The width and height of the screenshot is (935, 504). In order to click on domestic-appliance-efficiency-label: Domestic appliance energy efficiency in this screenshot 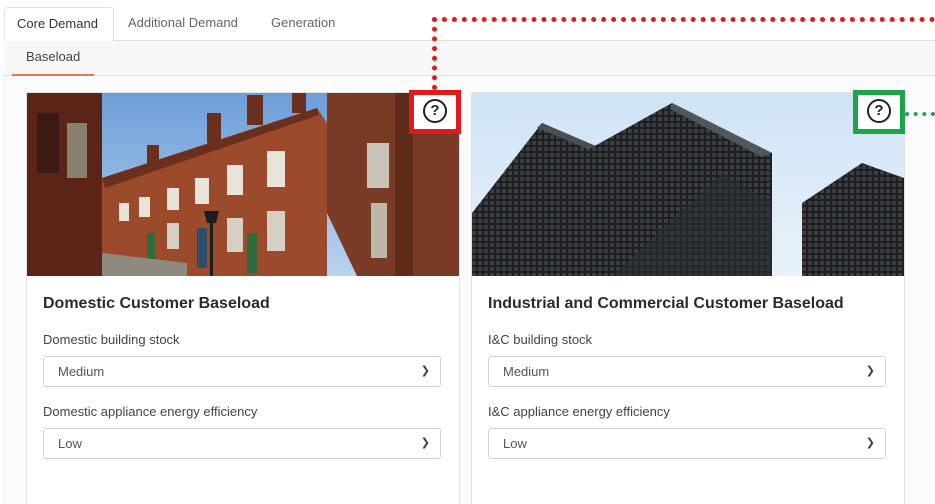, I will do `click(150, 411)`.